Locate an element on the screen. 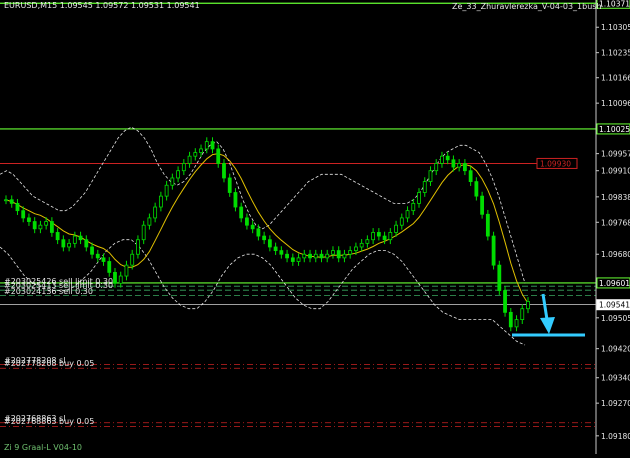  signal-arrow-head is located at coordinates (547, 325).